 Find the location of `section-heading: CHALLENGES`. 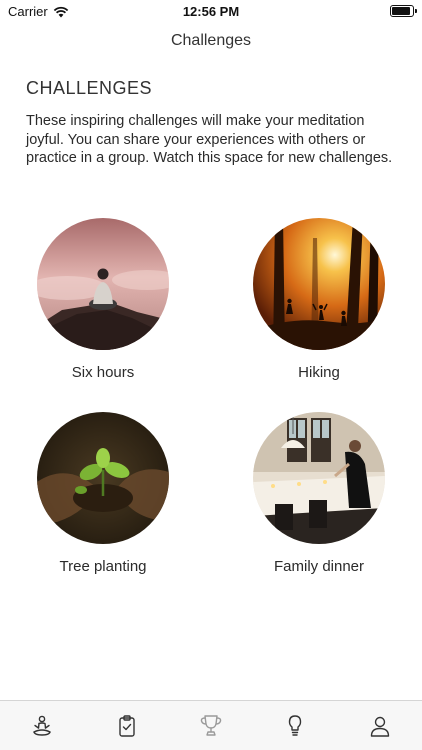

section-heading: CHALLENGES is located at coordinates (89, 88).